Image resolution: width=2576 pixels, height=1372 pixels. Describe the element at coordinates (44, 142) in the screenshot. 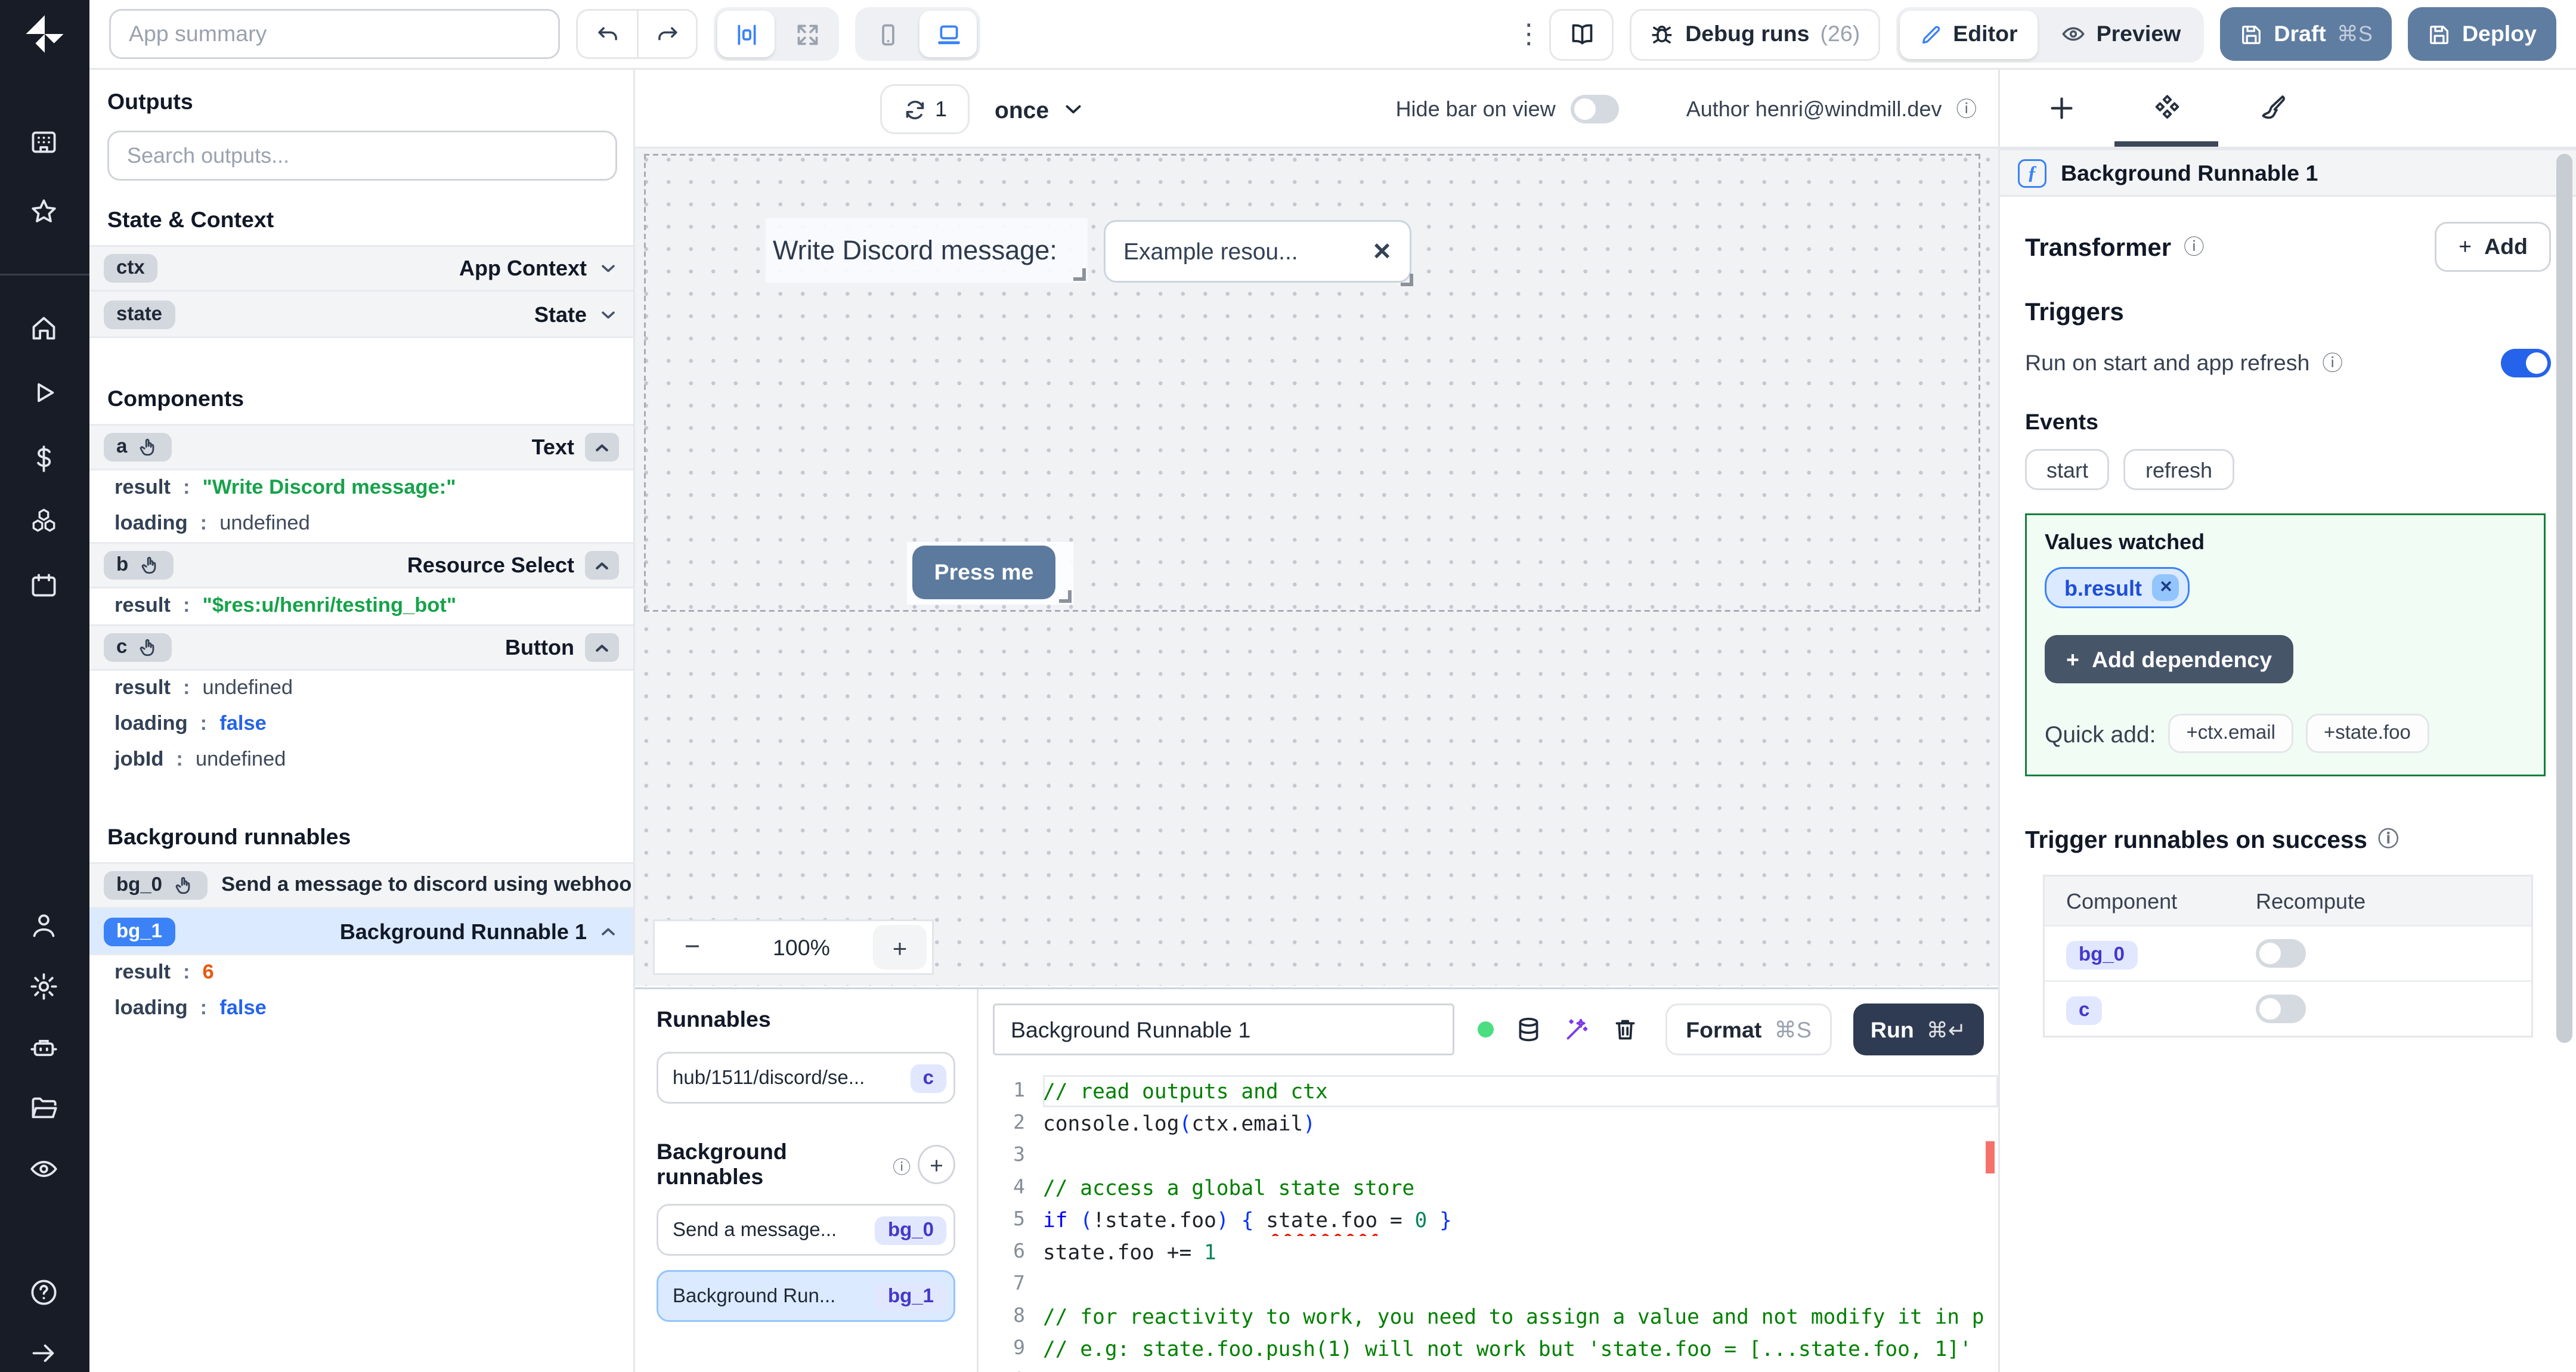

I see `apps-icon` at that location.